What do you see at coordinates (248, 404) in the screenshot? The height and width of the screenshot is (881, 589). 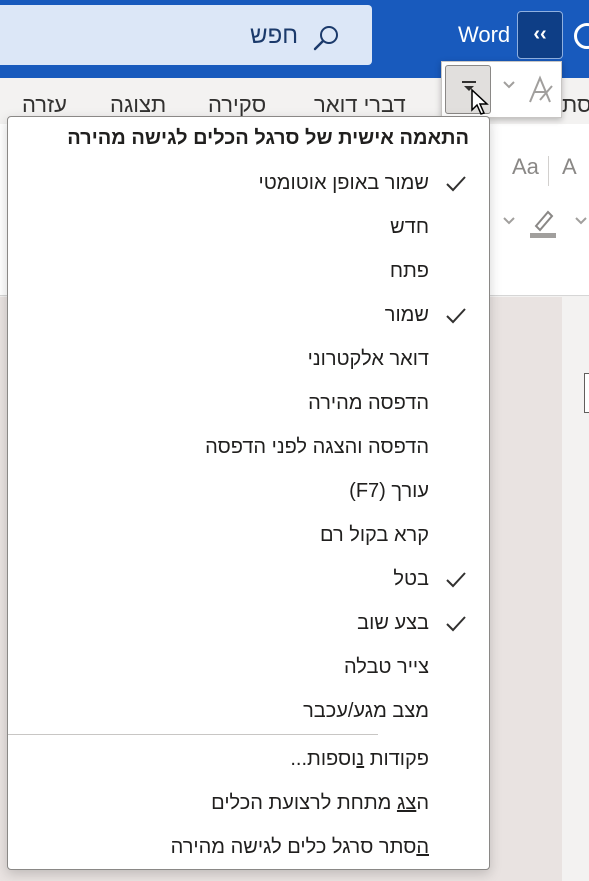 I see `menu-item: הדפסה מהירה` at bounding box center [248, 404].